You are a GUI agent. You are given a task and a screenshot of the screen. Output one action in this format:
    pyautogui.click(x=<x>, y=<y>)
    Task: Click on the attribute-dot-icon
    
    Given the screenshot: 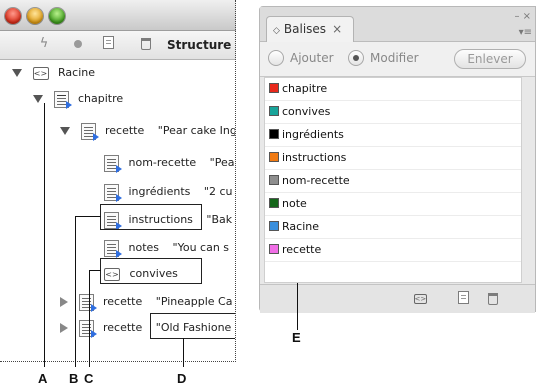 What is the action you would take?
    pyautogui.click(x=78, y=44)
    